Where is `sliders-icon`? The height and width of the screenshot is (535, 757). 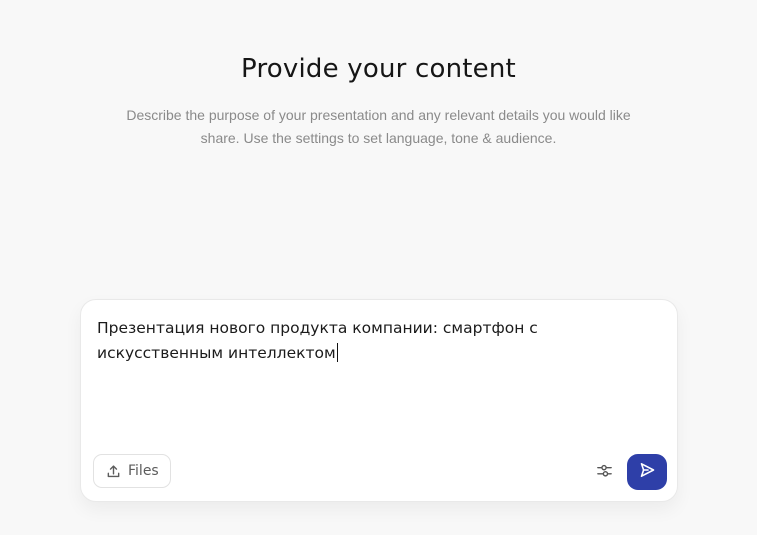
sliders-icon is located at coordinates (604, 473).